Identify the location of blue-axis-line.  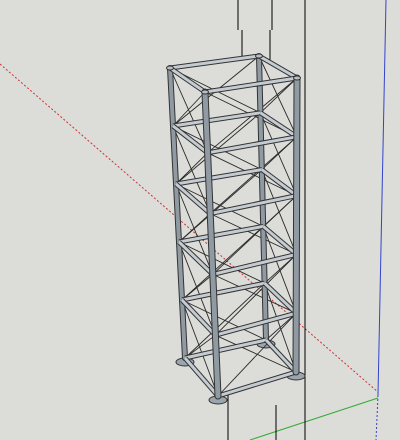
(382, 198).